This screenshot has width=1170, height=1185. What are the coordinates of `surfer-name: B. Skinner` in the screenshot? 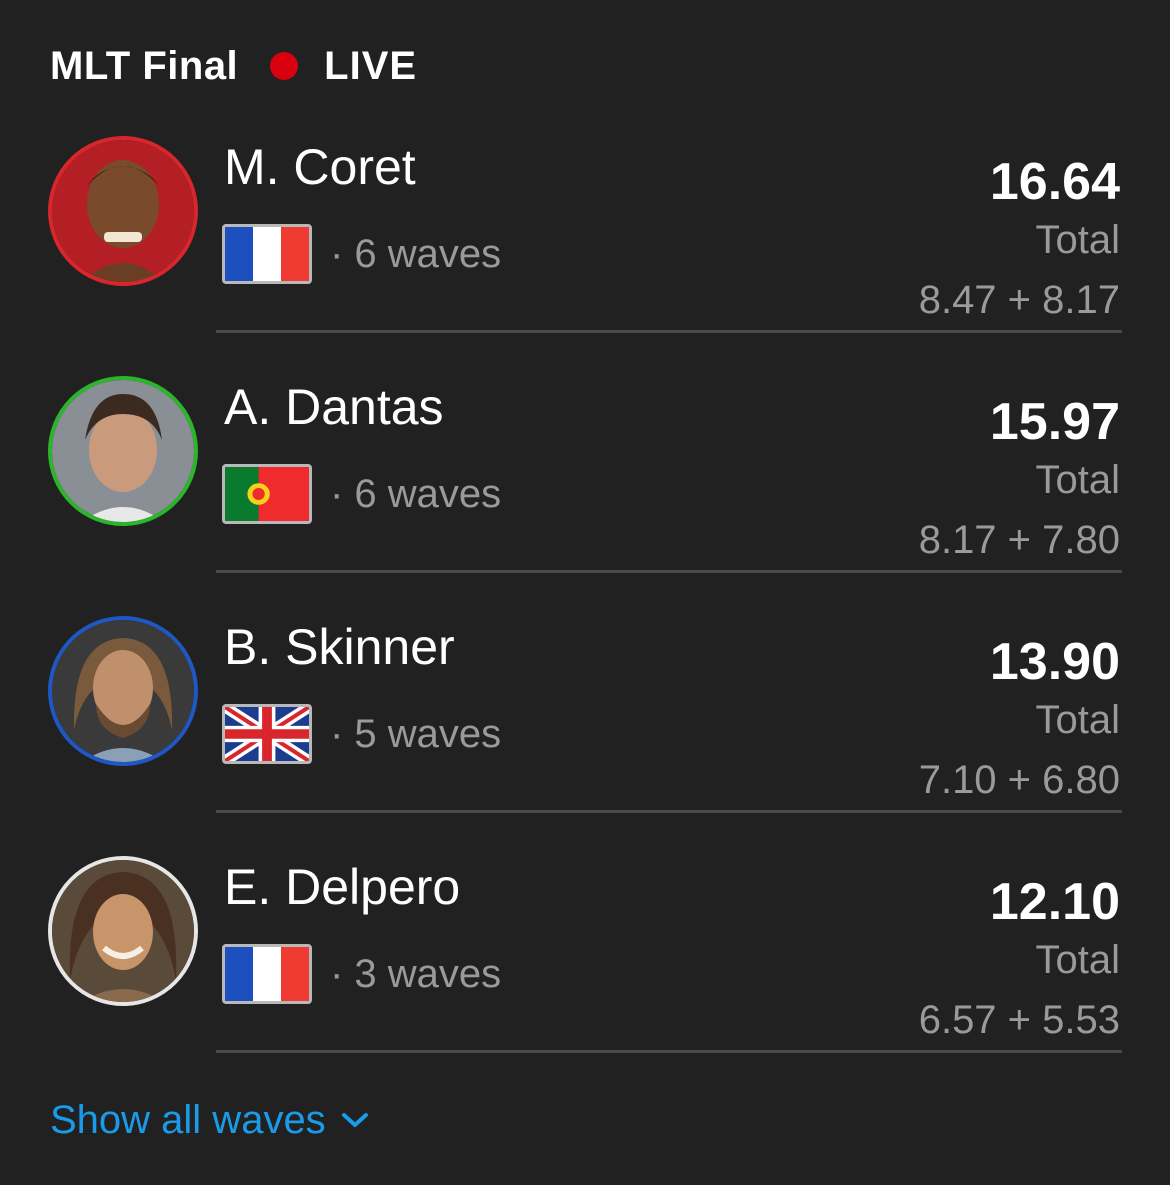 It's located at (339, 647).